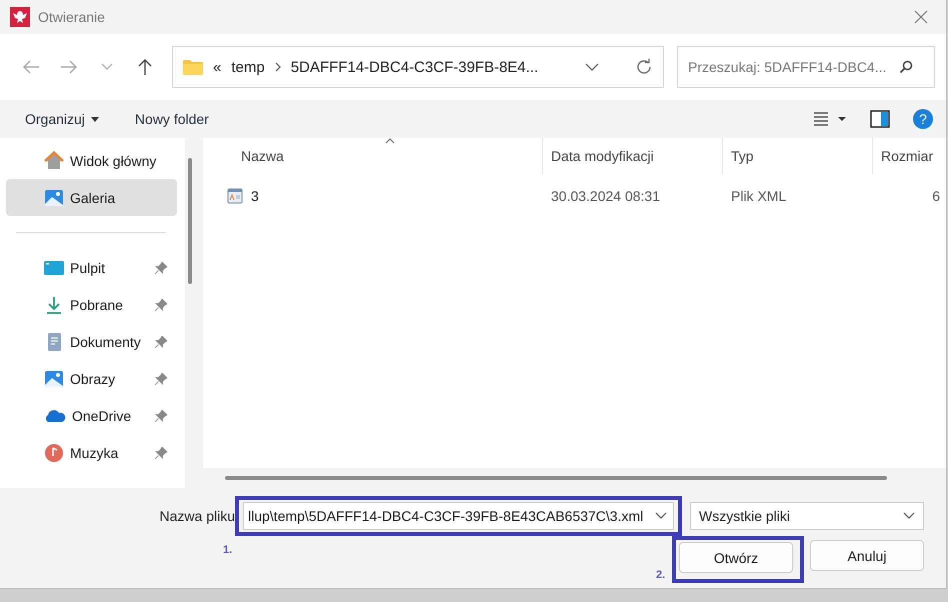 Image resolution: width=948 pixels, height=602 pixels. What do you see at coordinates (193, 67) in the screenshot?
I see `folder-icon` at bounding box center [193, 67].